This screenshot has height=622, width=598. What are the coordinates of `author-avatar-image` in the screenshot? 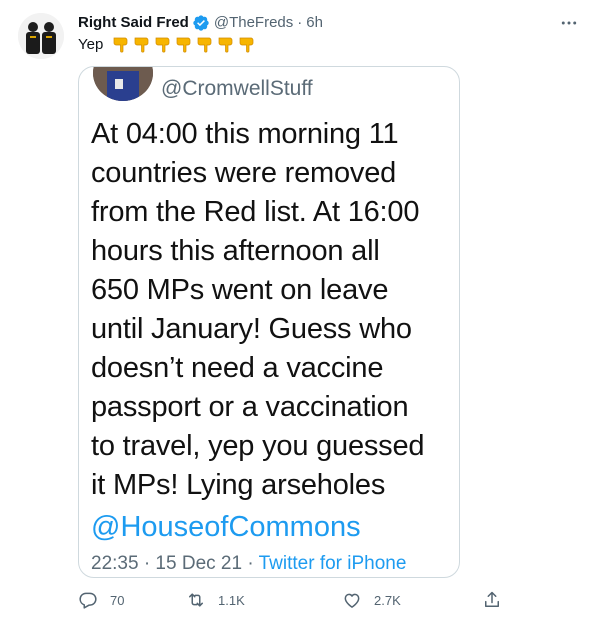 It's located at (41, 36).